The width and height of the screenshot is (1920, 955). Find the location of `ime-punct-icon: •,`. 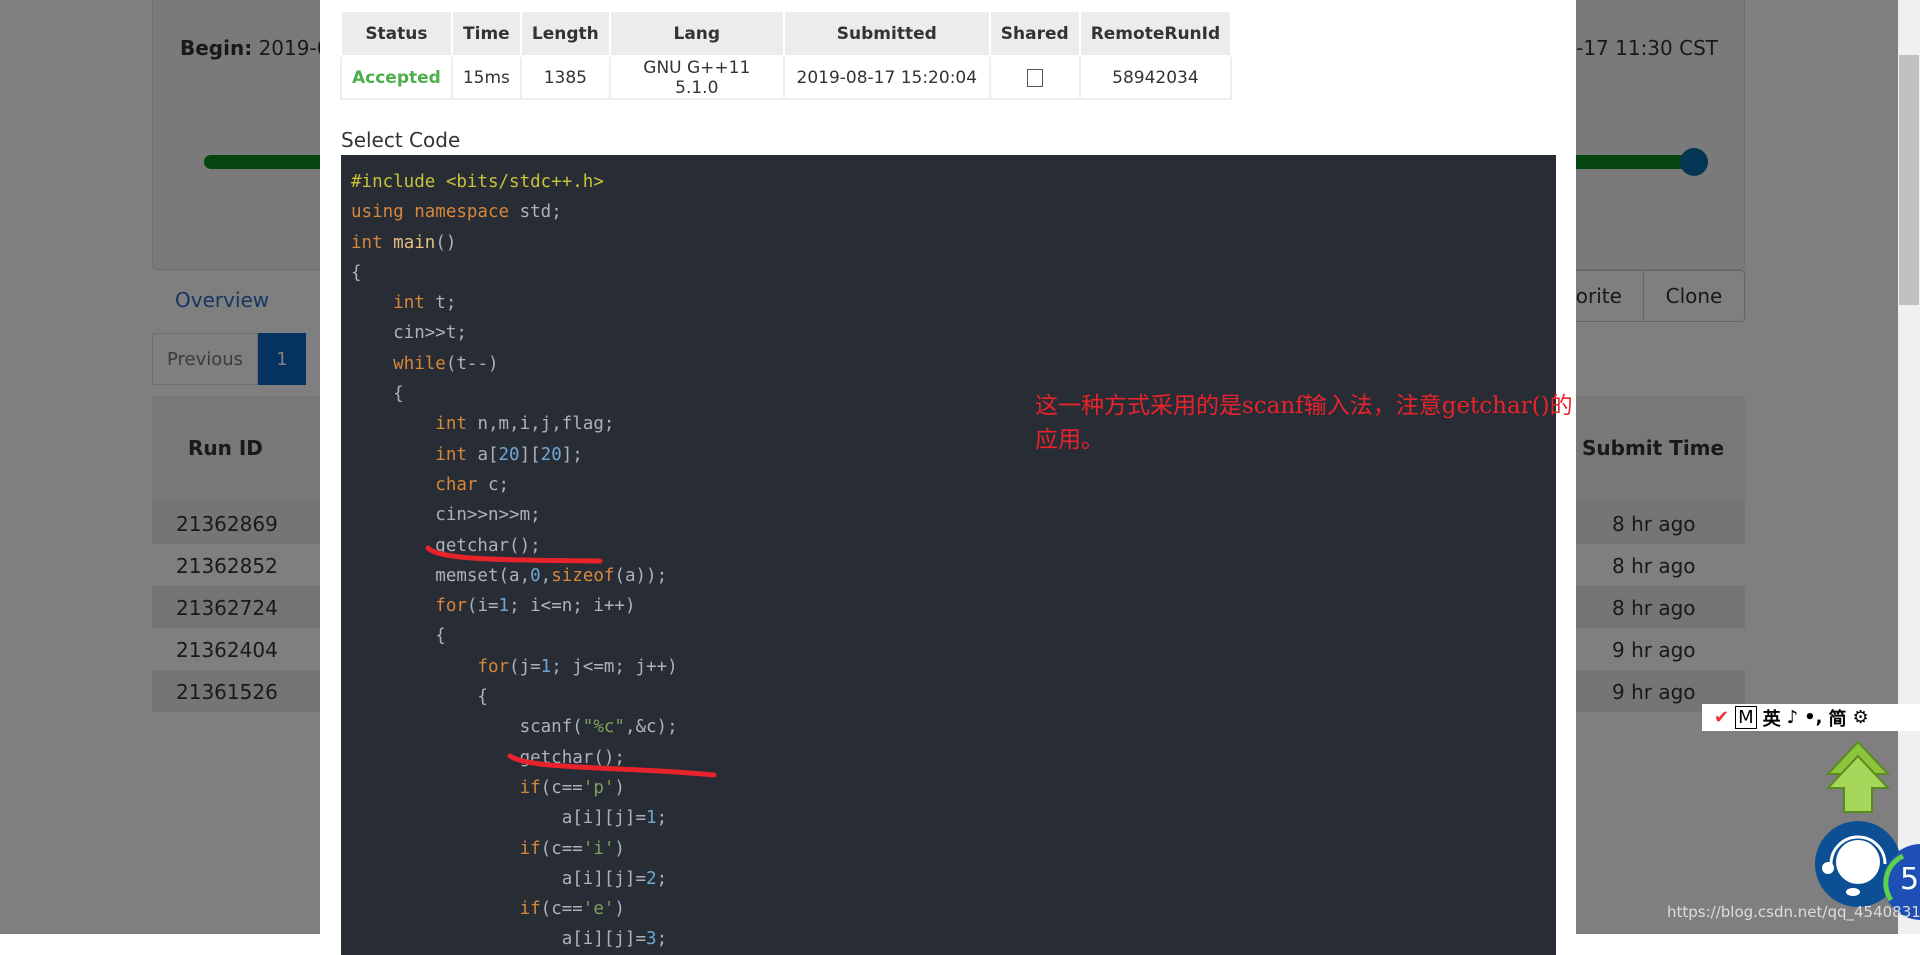

ime-punct-icon: •, is located at coordinates (1813, 717).